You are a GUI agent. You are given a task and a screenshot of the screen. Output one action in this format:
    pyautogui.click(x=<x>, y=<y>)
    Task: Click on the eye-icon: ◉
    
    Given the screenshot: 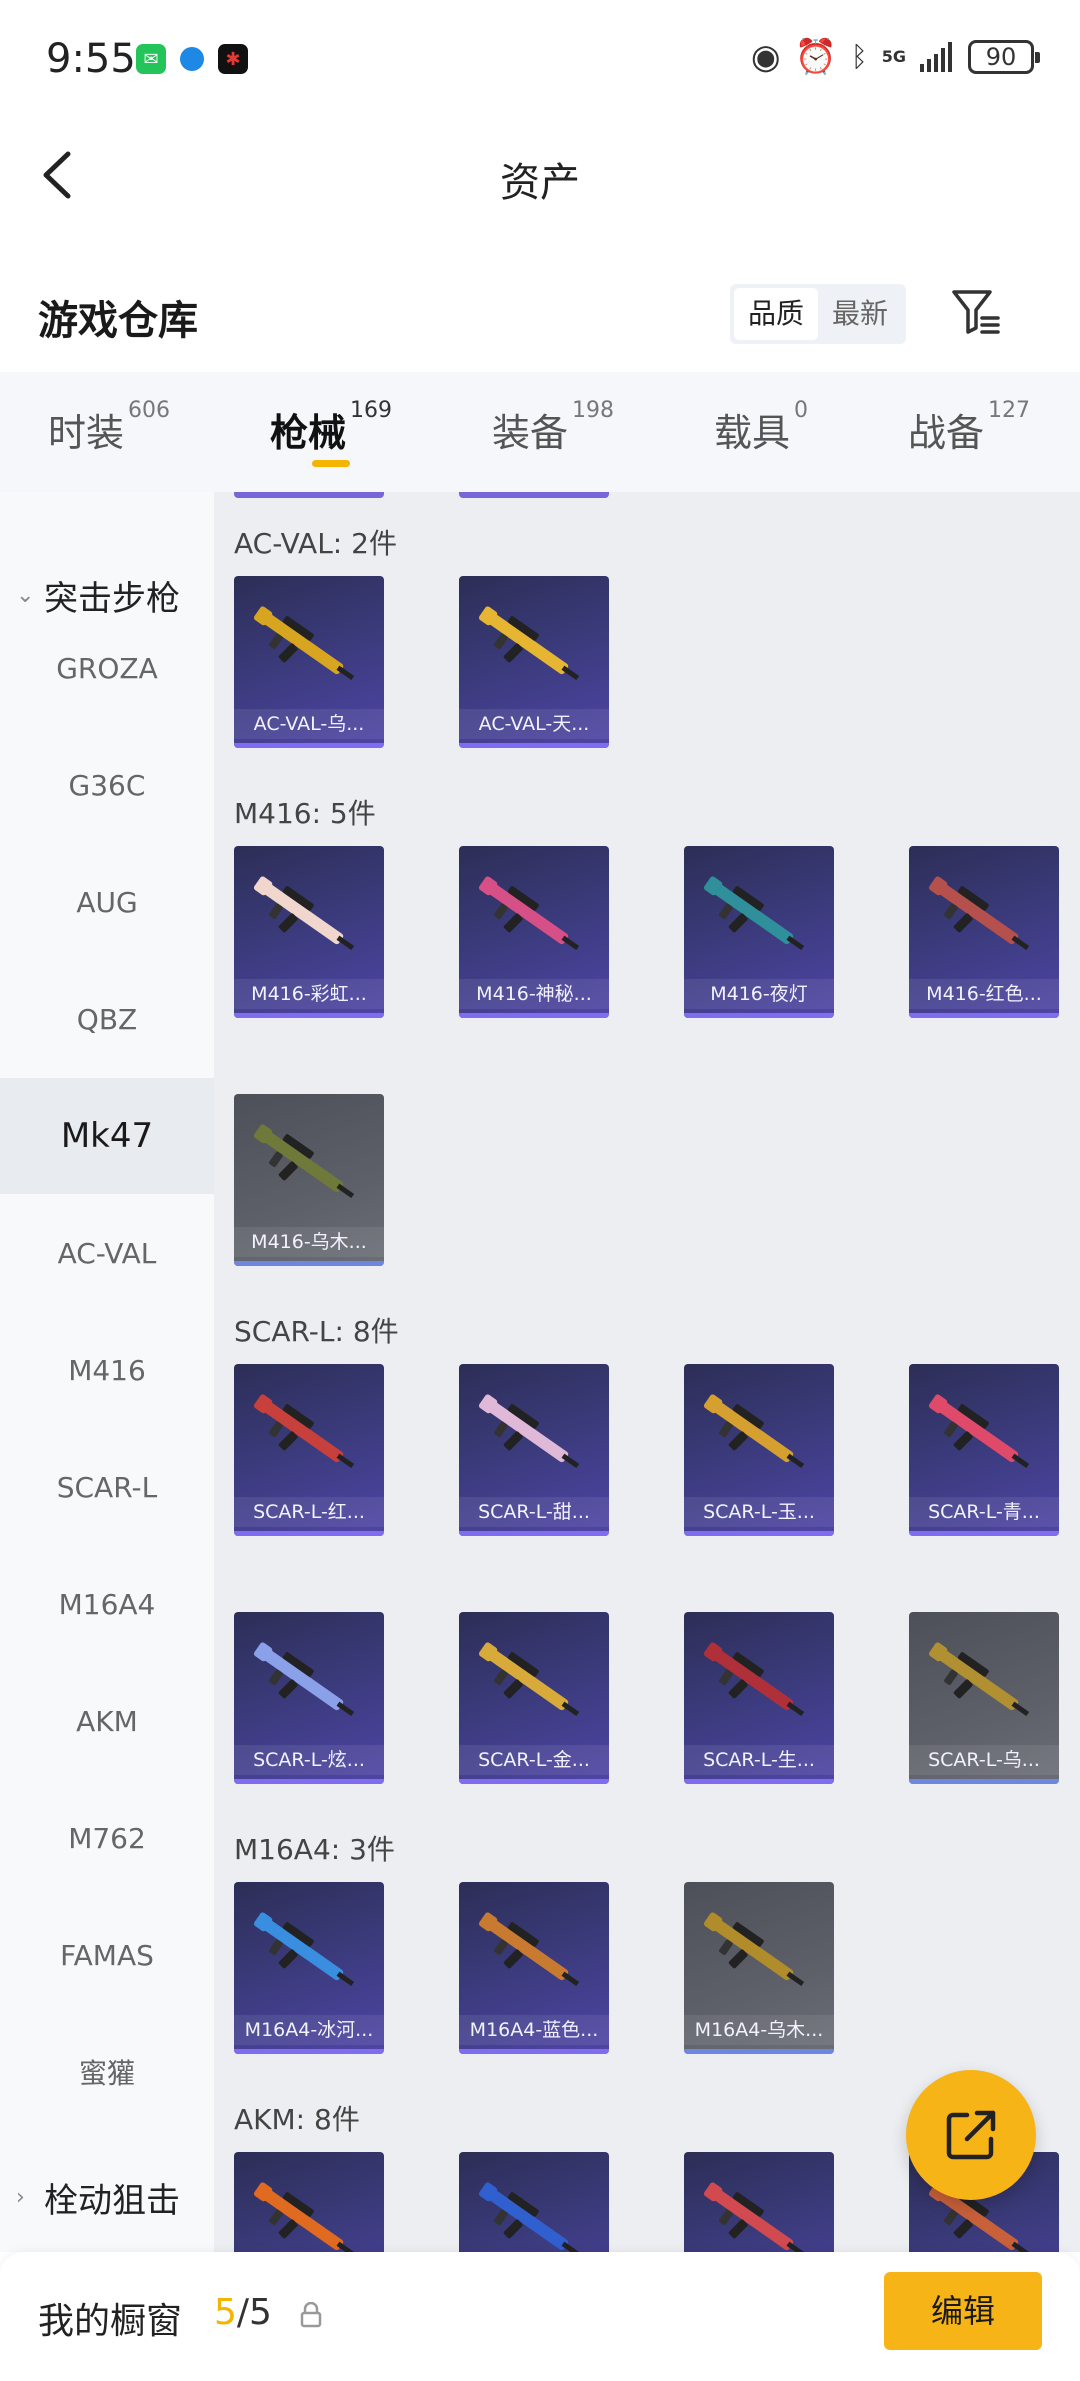 What is the action you would take?
    pyautogui.click(x=765, y=57)
    